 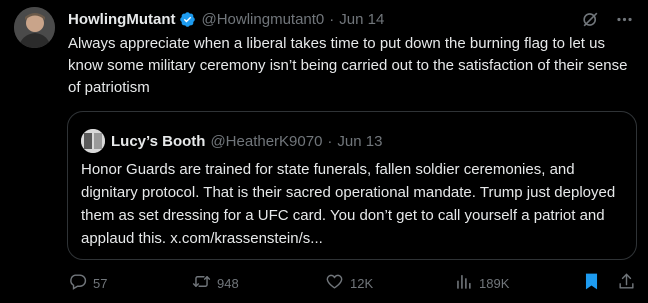 I want to click on verified-badge-icon, so click(x=187, y=19).